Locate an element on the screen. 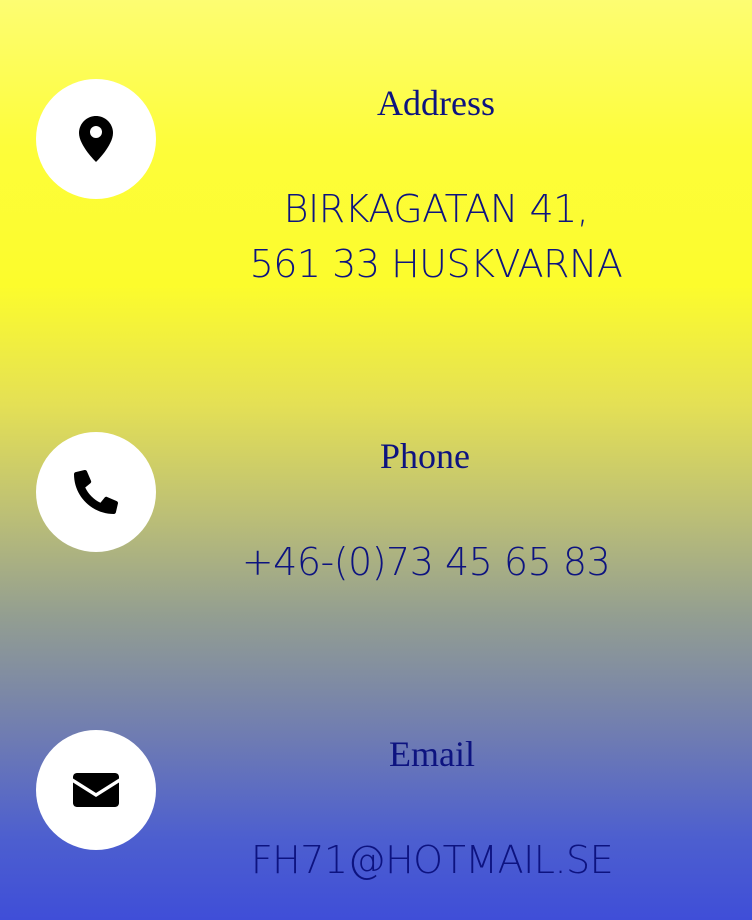 This screenshot has height=920, width=752. envelope-icon is located at coordinates (96, 790).